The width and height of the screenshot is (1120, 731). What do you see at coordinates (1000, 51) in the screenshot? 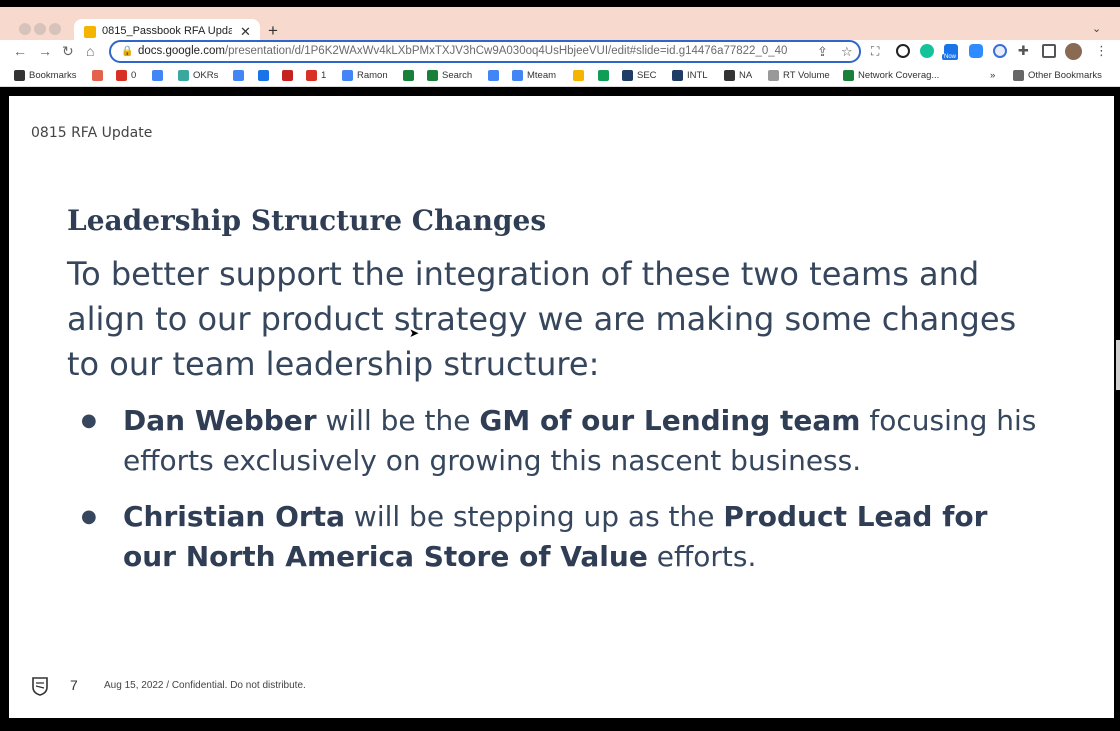
I see `extension-icon` at bounding box center [1000, 51].